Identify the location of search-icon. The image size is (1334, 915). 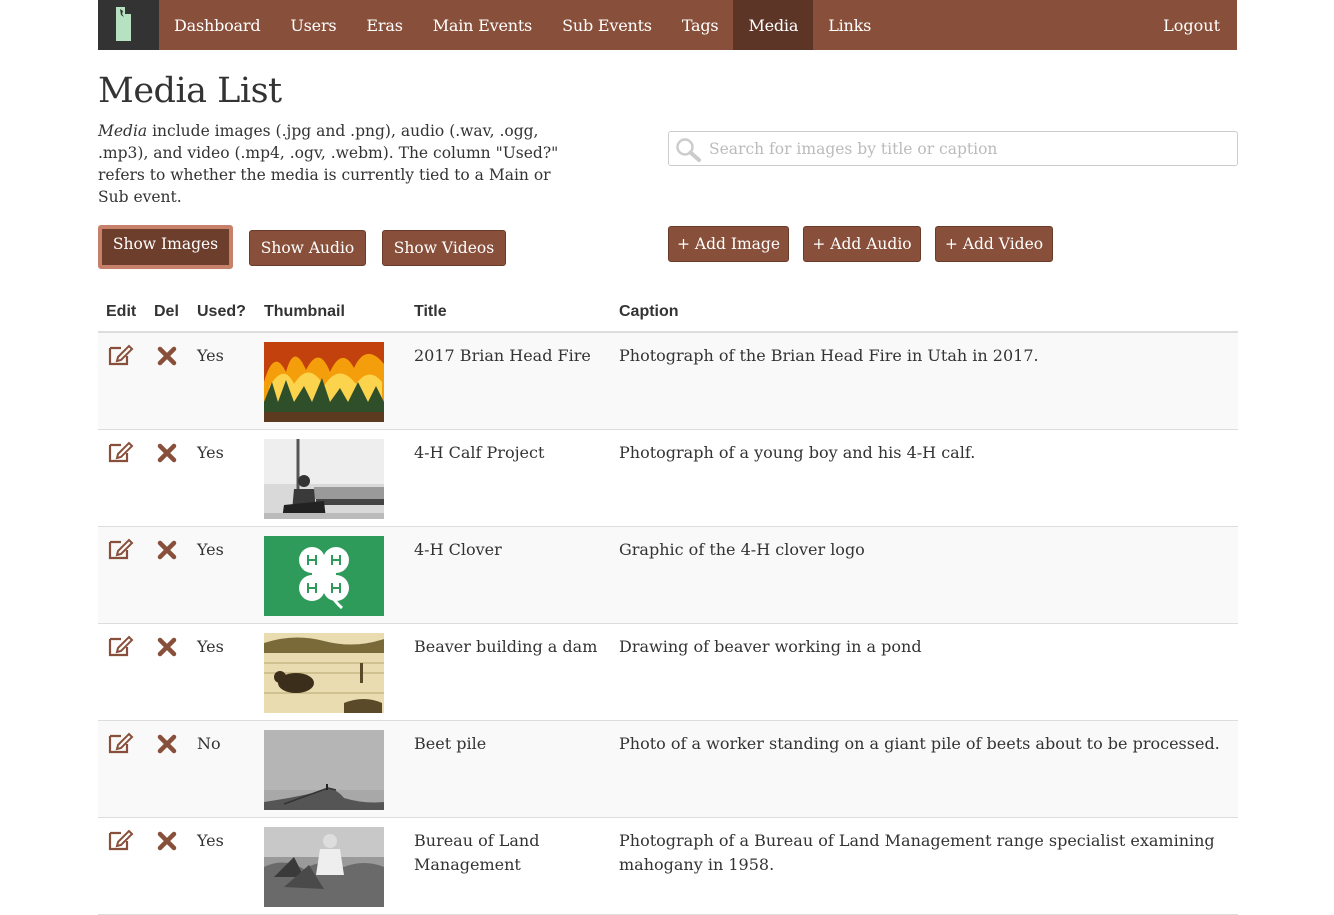
(688, 150).